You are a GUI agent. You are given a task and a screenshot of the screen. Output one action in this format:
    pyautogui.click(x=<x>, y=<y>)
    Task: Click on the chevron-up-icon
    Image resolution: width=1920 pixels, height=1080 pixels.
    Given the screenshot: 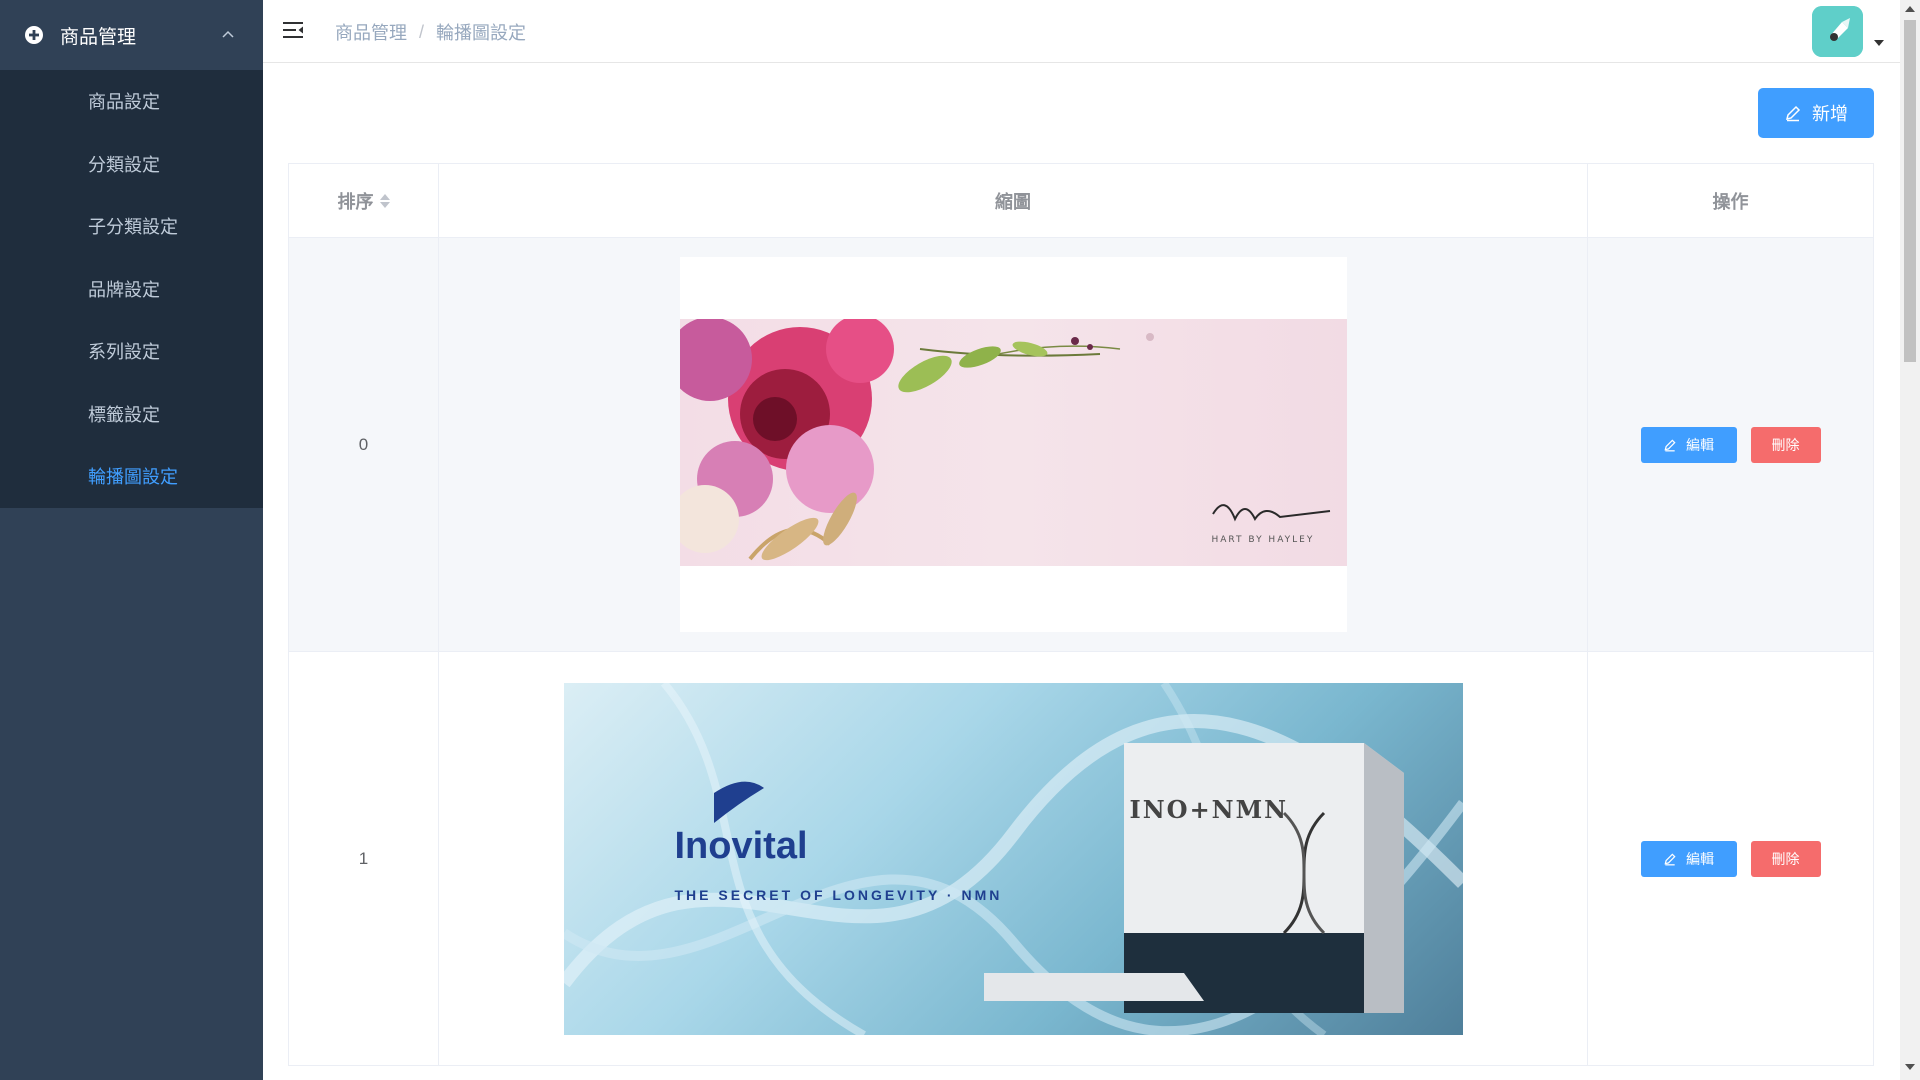 What is the action you would take?
    pyautogui.click(x=228, y=34)
    